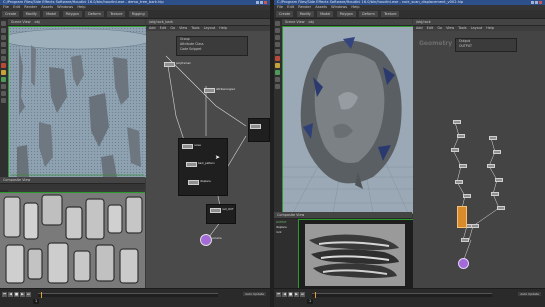  I want to click on shelf-tab-rigging: Rigging, so click(138, 14).